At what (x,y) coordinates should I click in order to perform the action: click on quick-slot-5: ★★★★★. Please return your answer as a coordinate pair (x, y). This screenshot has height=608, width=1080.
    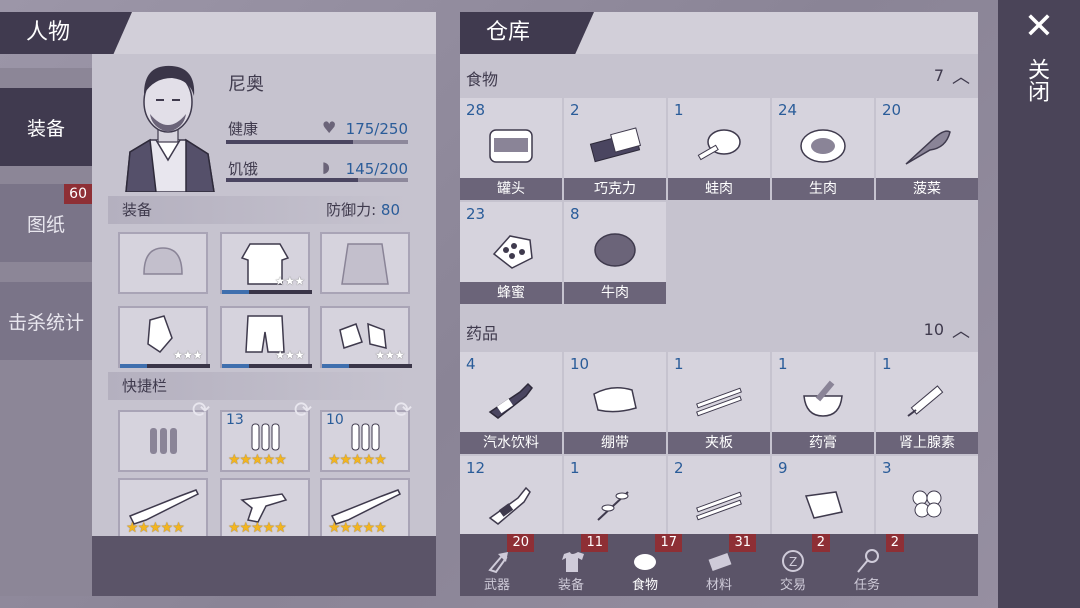
    Looking at the image, I should click on (266, 509).